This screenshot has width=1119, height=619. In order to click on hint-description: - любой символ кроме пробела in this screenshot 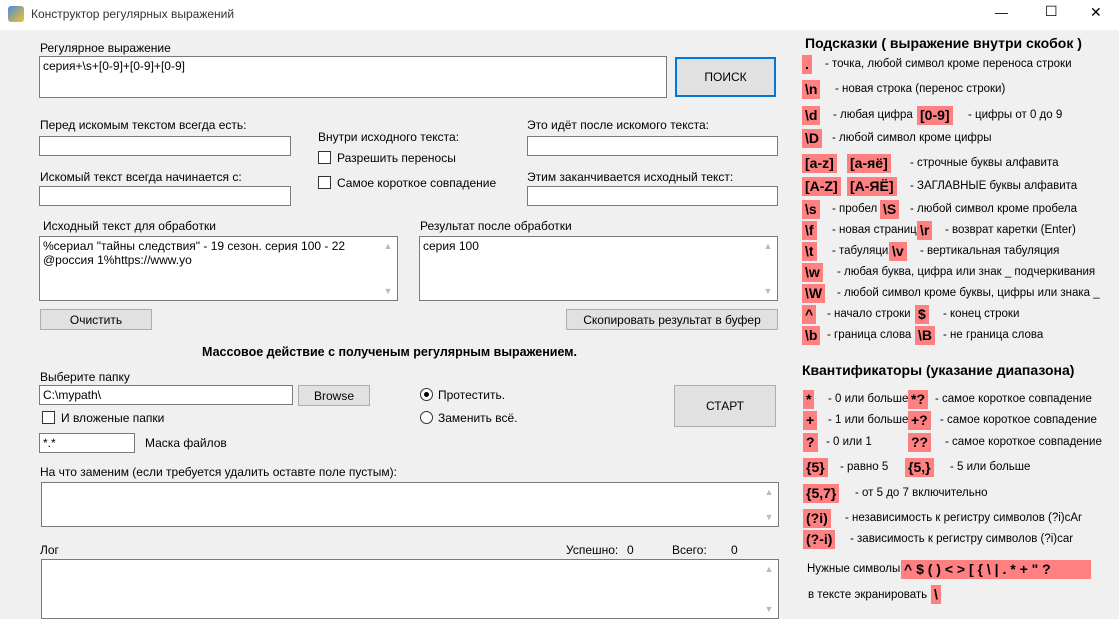, I will do `click(993, 209)`.